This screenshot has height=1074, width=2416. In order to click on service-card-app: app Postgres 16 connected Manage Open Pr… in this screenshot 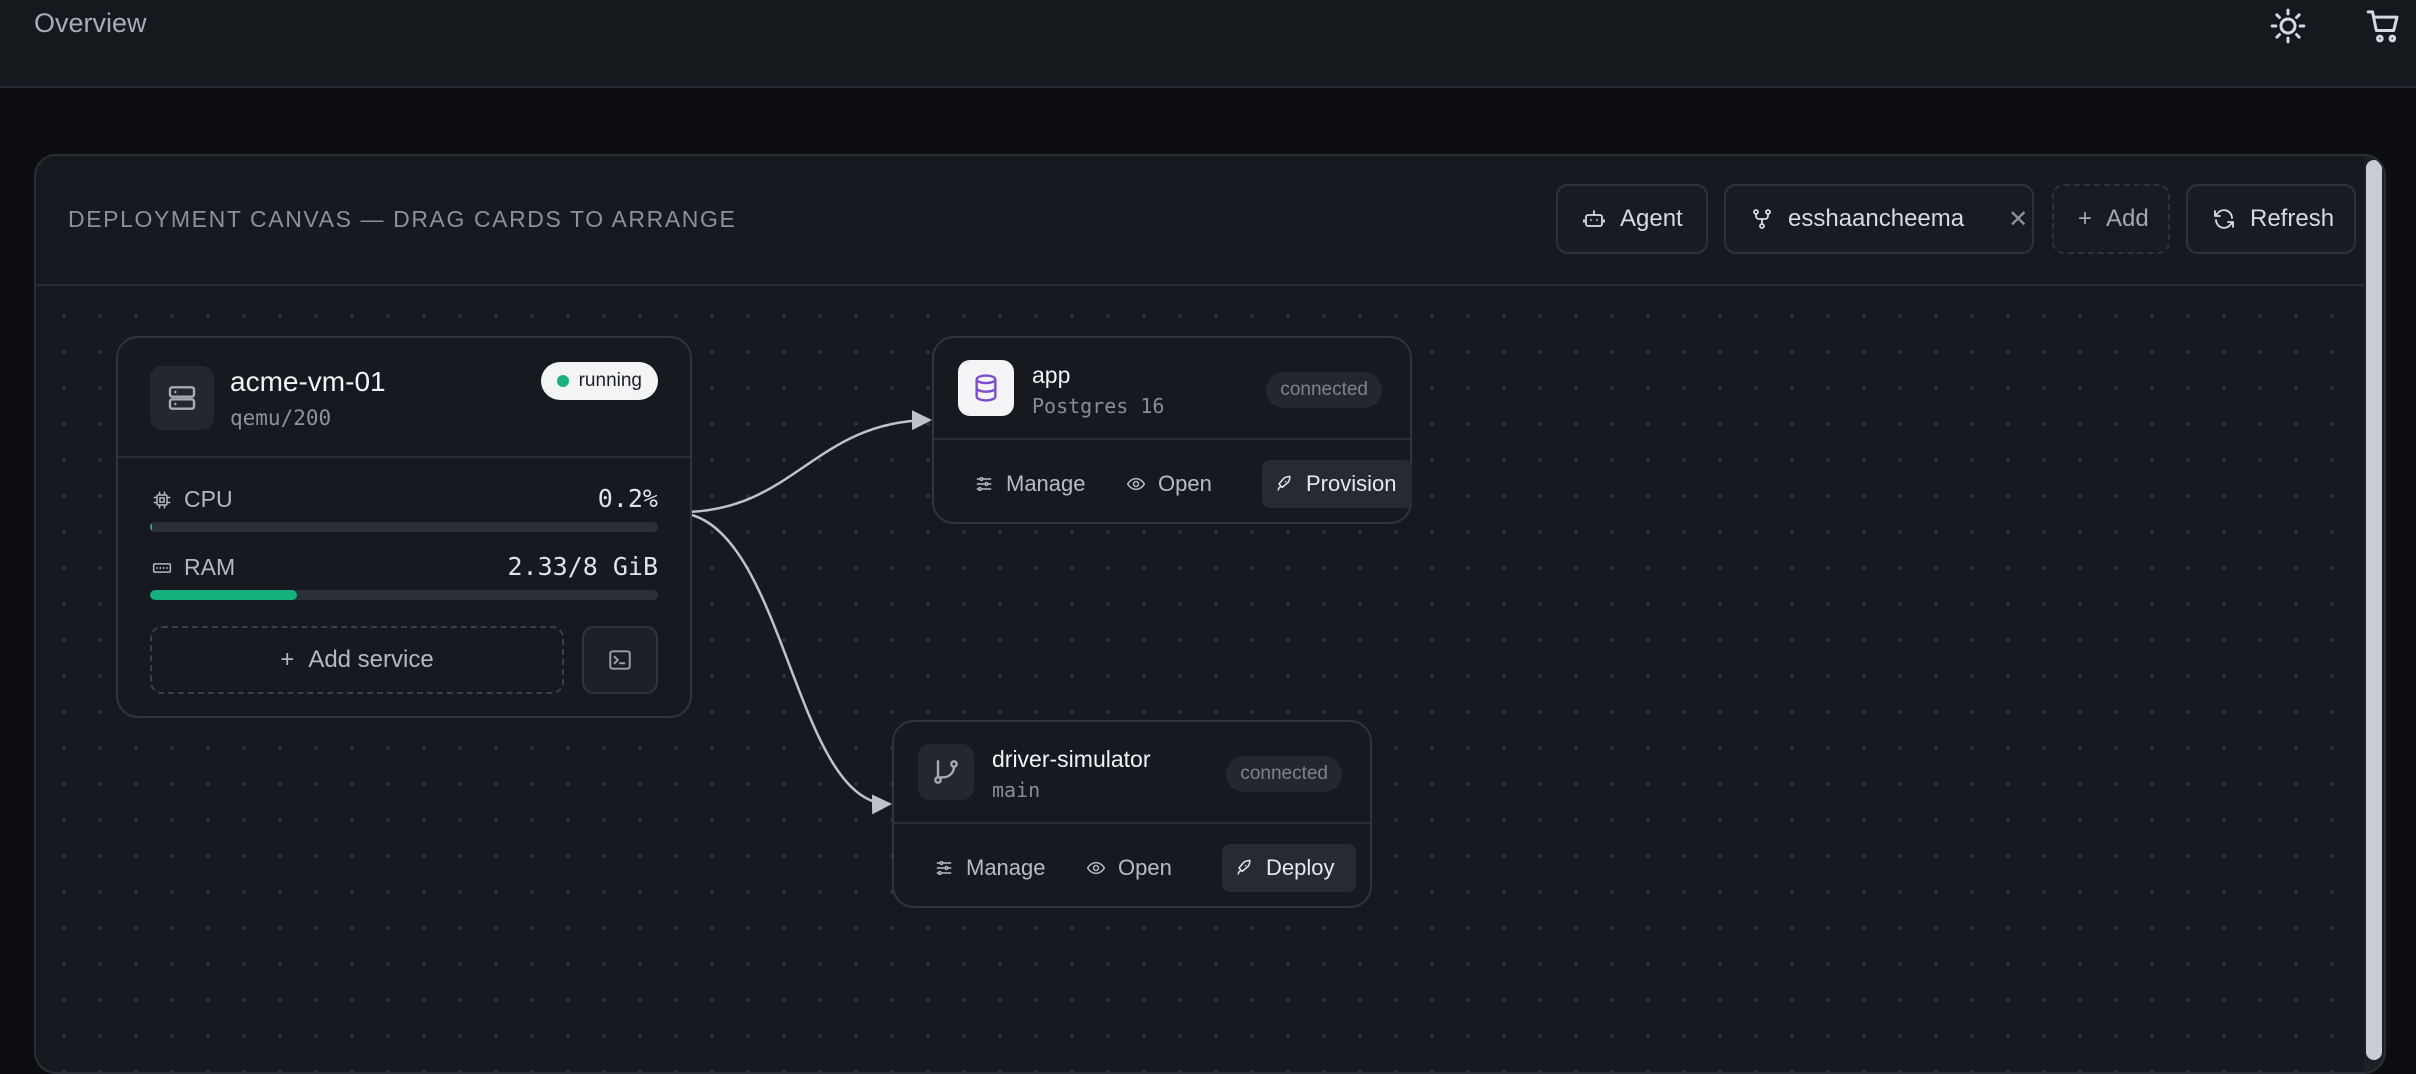, I will do `click(1172, 430)`.